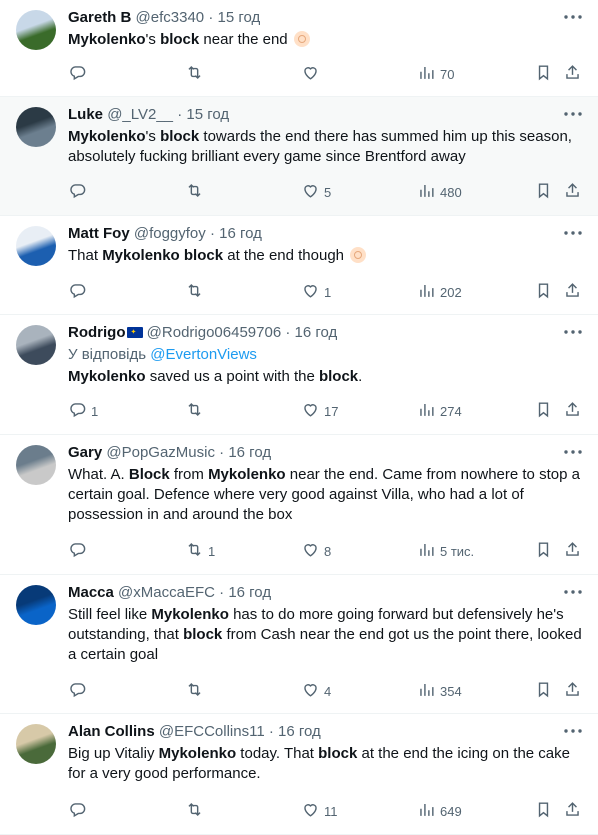  I want to click on views-button: 649, so click(439, 811).